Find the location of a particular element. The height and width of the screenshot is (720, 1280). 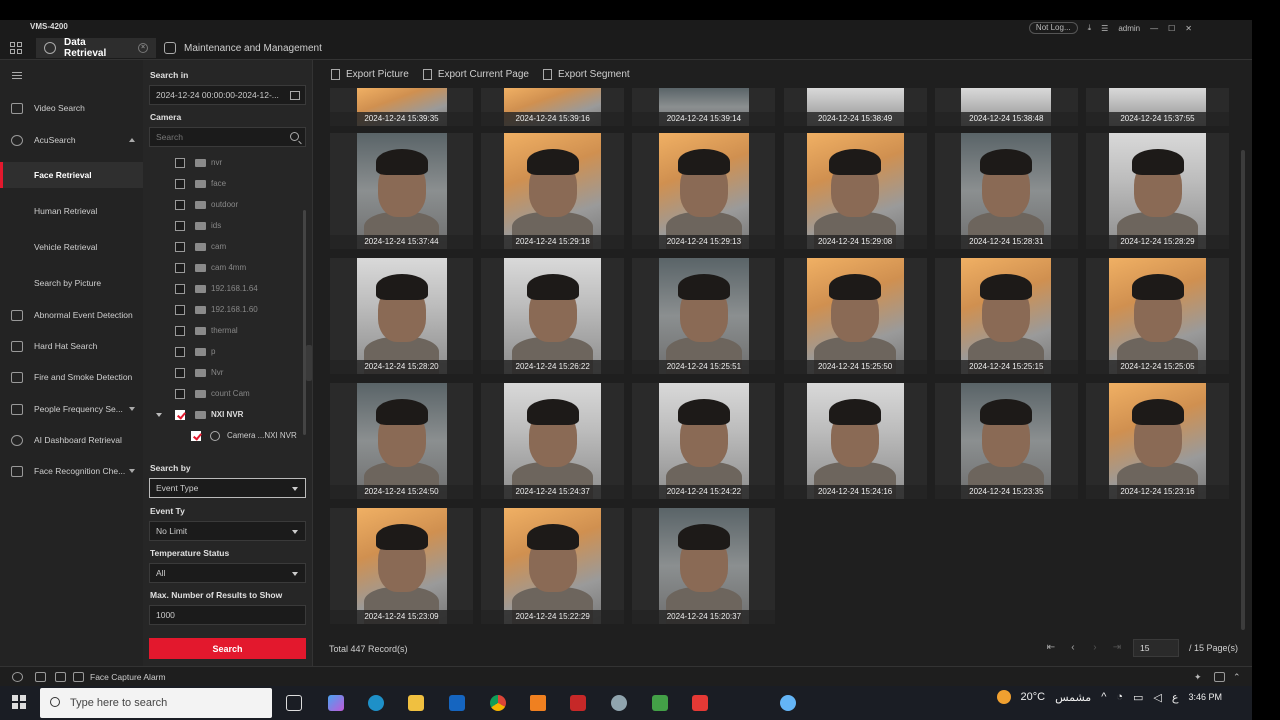

tree-group-item: nvr is located at coordinates (223, 163).